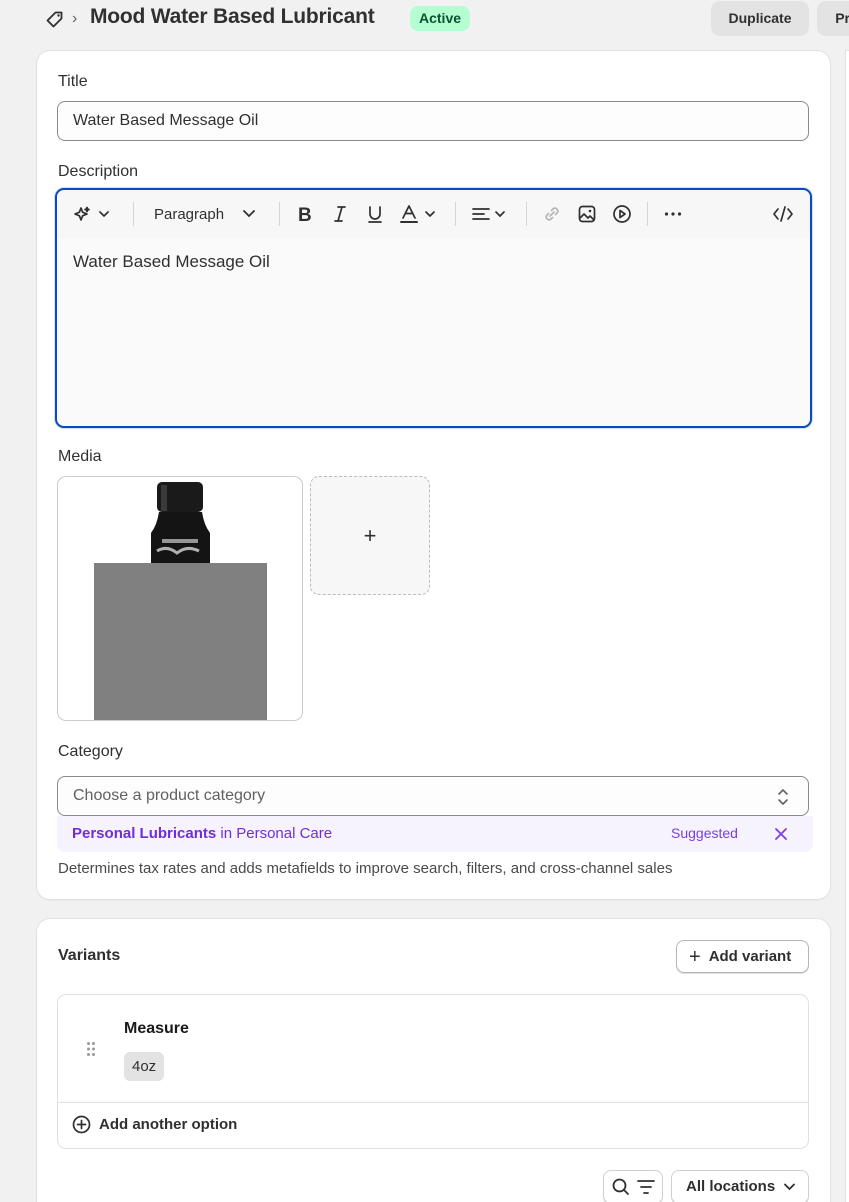 The image size is (849, 1202). What do you see at coordinates (440, 18) in the screenshot?
I see `status-badge: Active` at bounding box center [440, 18].